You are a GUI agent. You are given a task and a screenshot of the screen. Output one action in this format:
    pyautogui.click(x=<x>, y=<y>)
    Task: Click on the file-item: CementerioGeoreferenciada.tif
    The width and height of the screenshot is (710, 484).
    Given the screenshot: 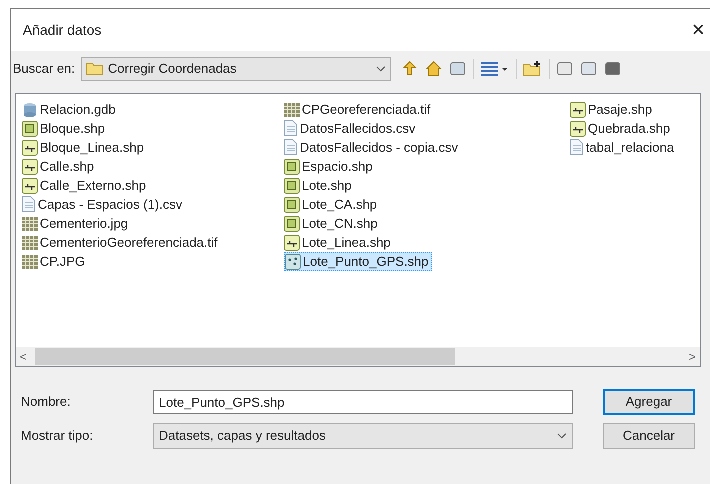 What is the action you would take?
    pyautogui.click(x=121, y=242)
    